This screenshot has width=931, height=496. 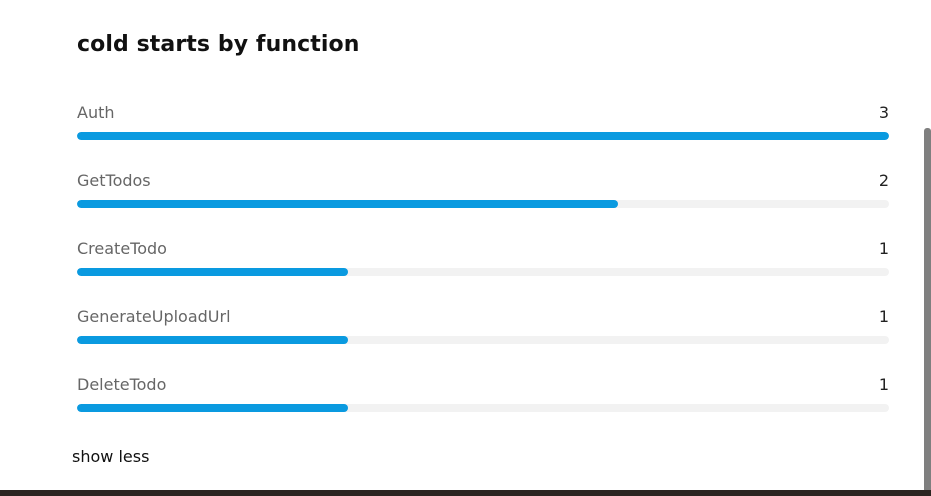 I want to click on cold-start-count: 3, so click(x=883, y=112).